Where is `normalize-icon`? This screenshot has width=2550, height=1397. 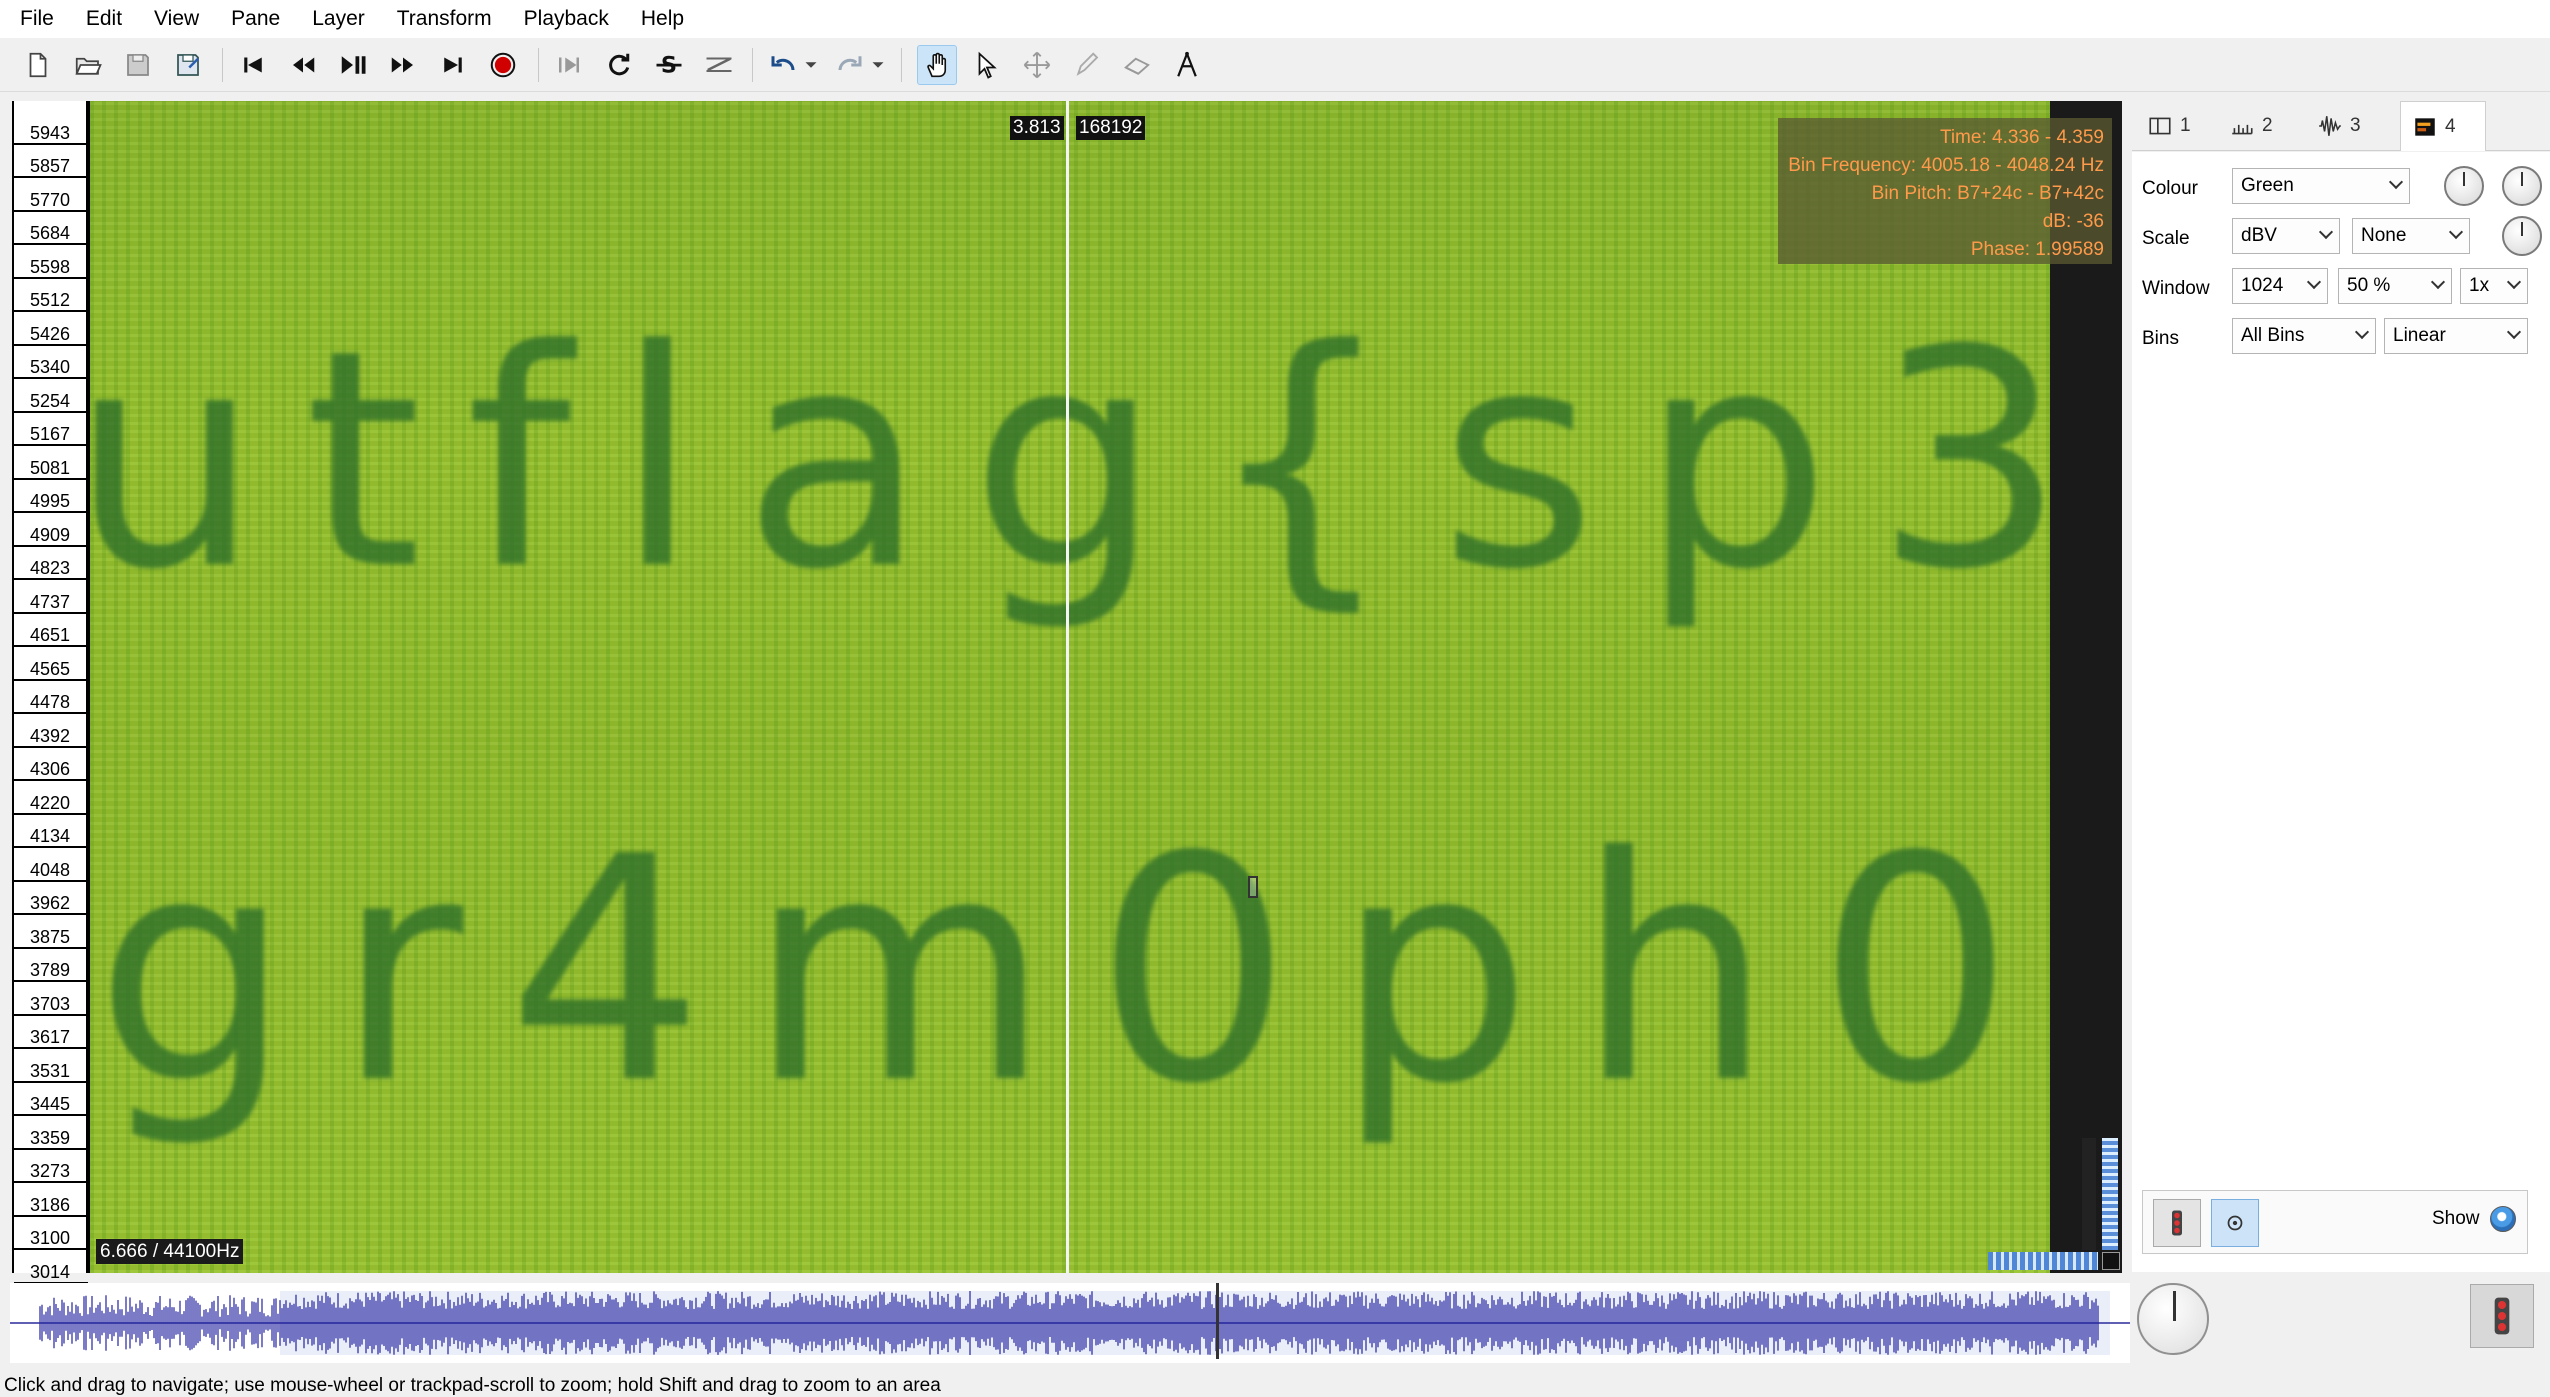 normalize-icon is located at coordinates (719, 64).